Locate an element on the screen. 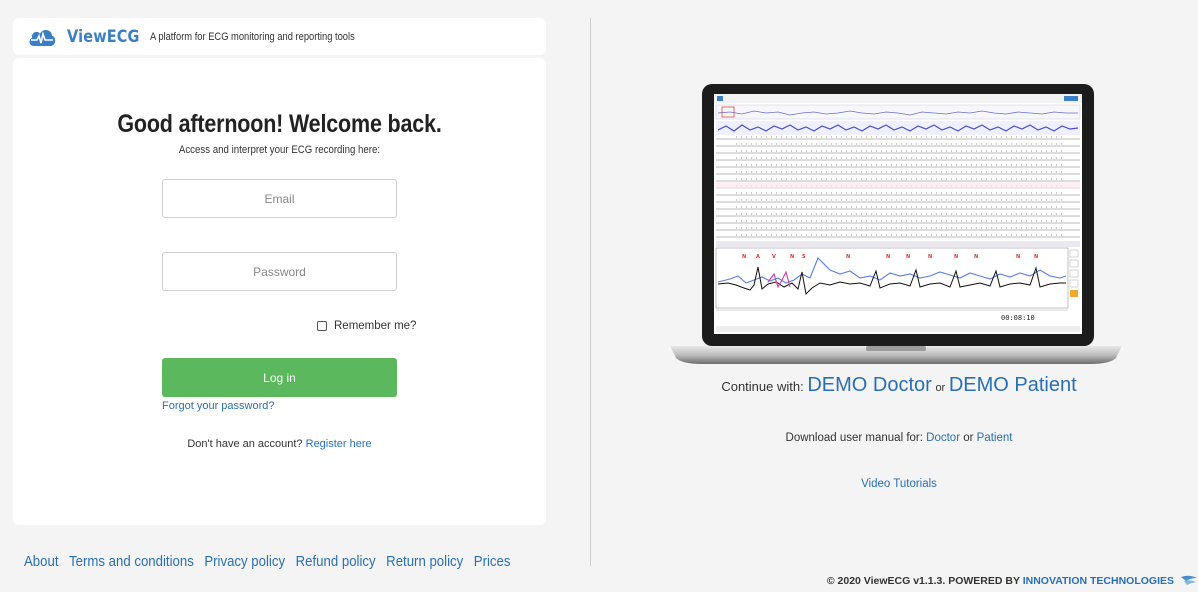  footer-link-refund: Refund policy is located at coordinates (336, 561).